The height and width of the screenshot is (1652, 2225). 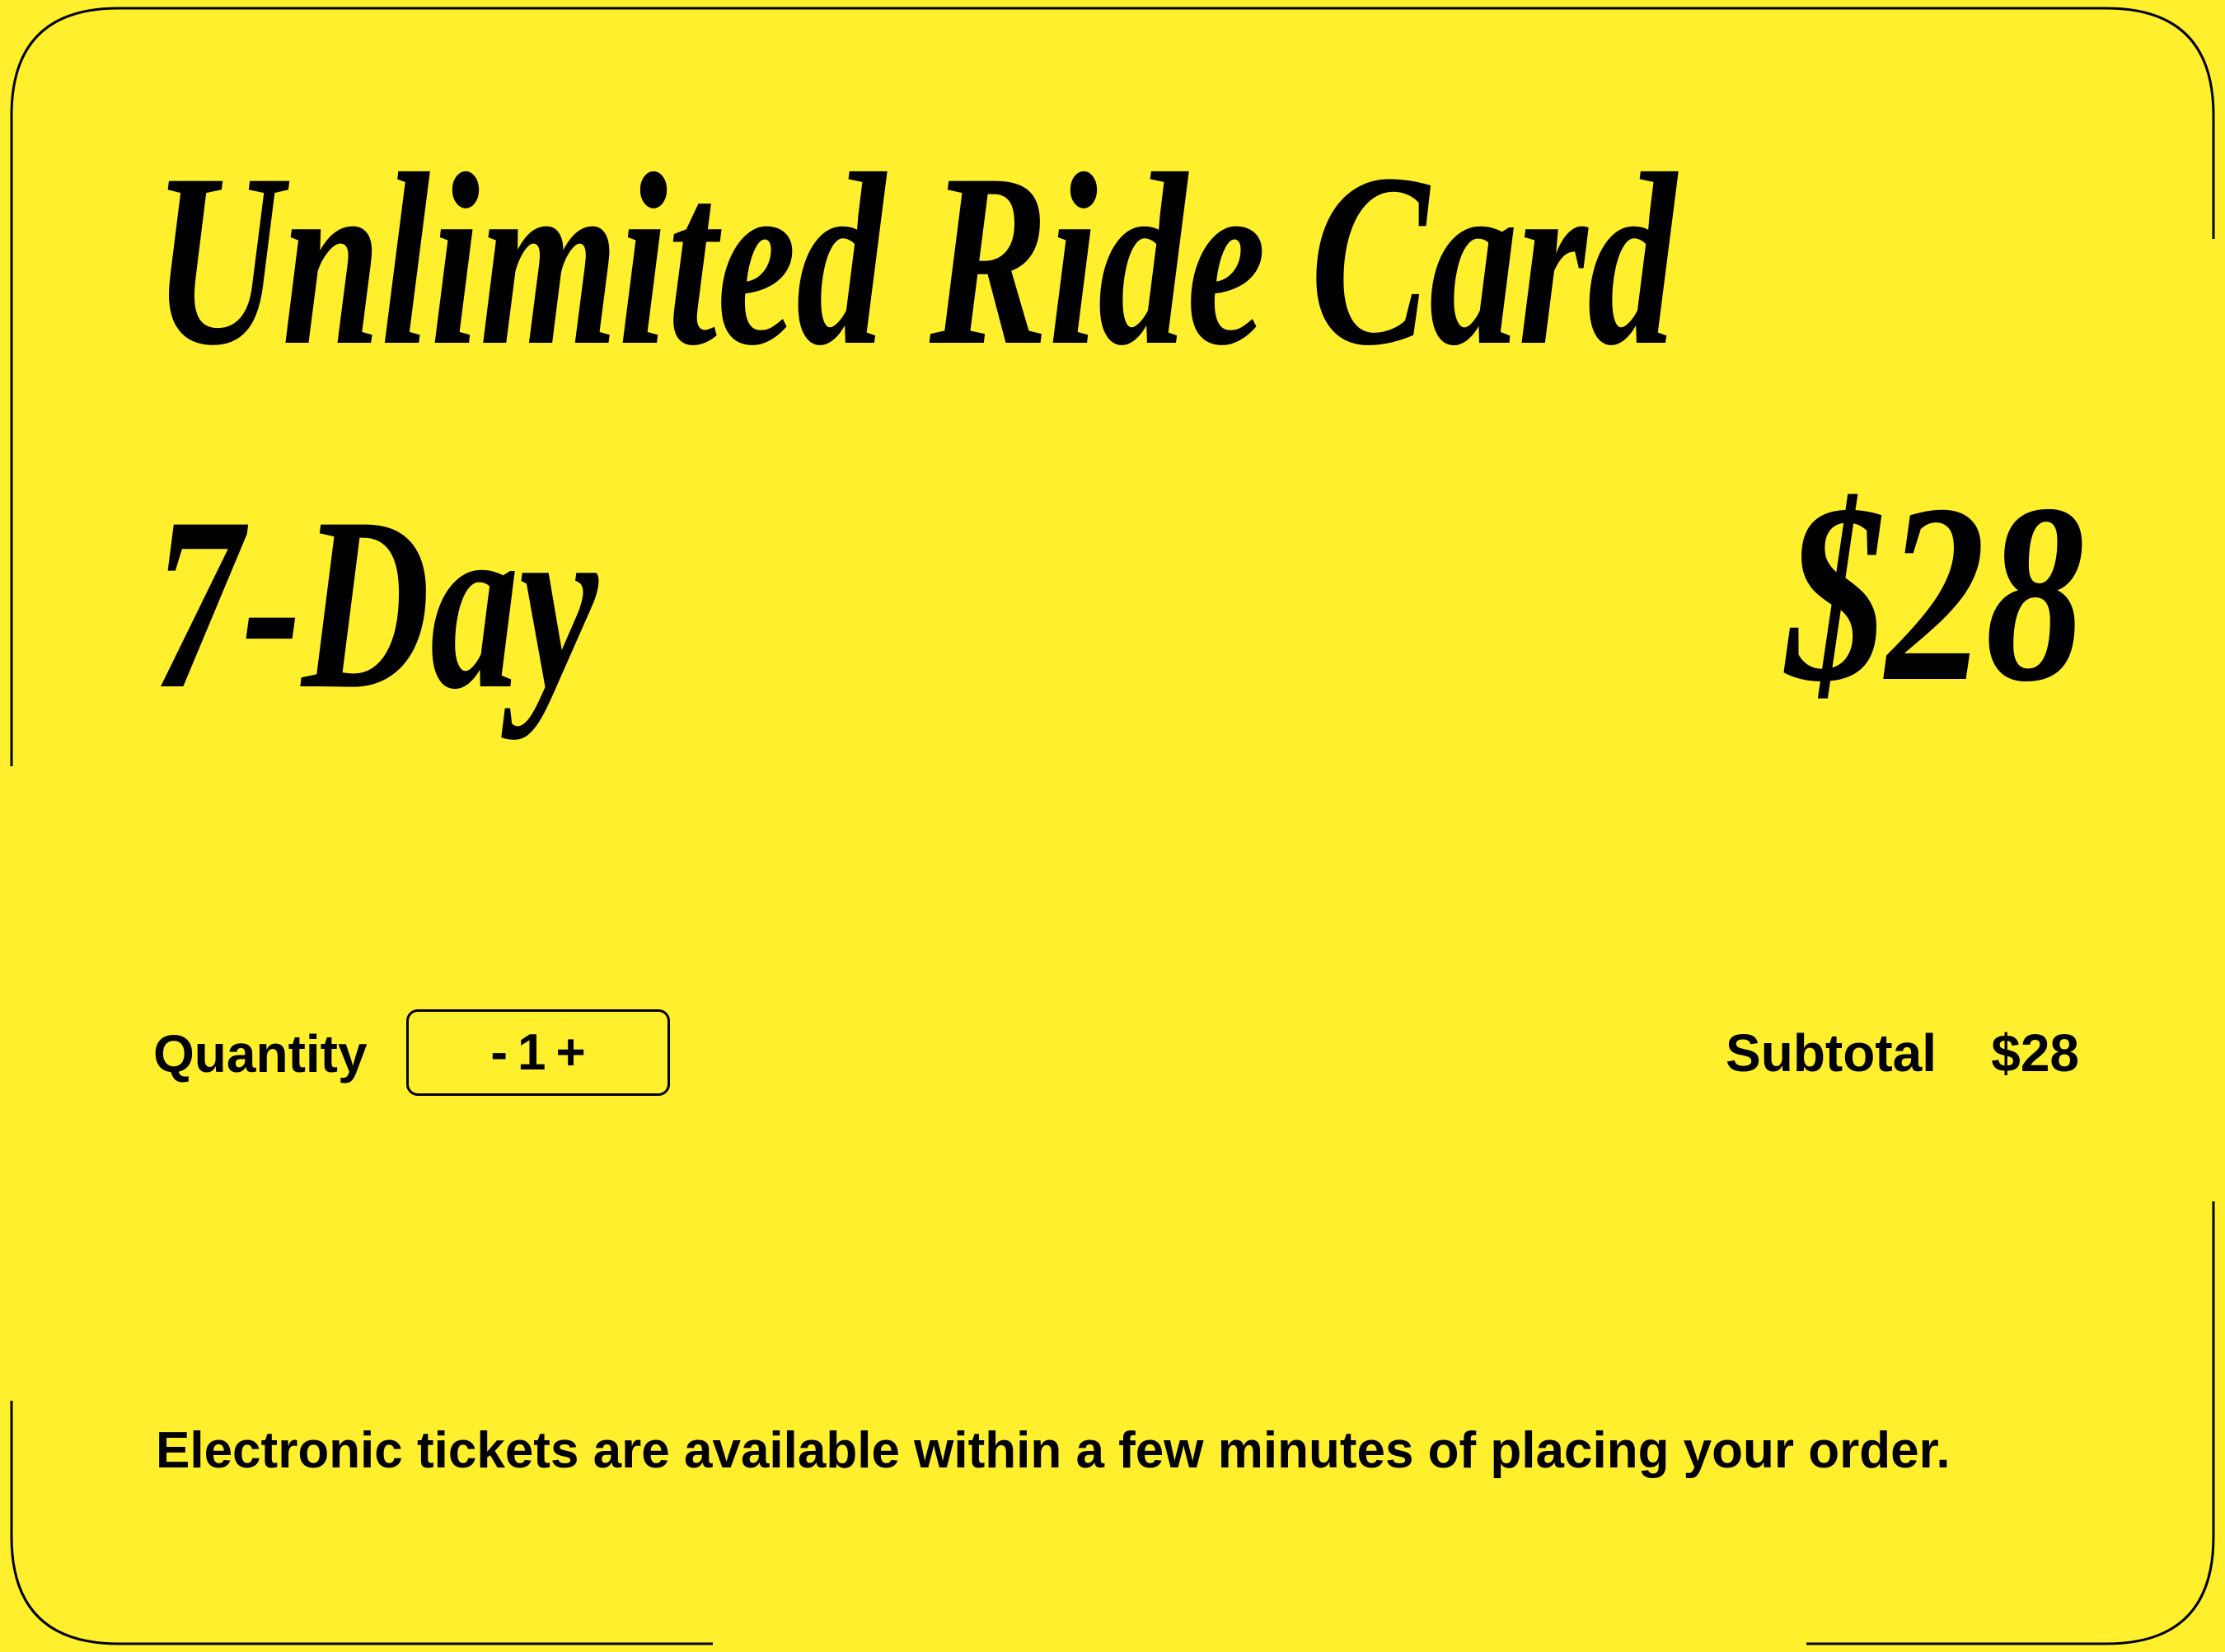 I want to click on product-title: Unlimited Ride Card, so click(x=915, y=259).